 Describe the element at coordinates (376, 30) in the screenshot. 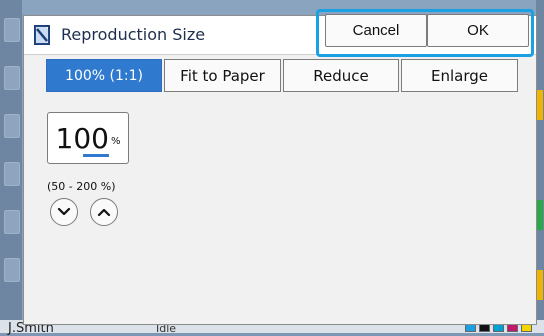

I see `cancel-button: Cancel` at that location.